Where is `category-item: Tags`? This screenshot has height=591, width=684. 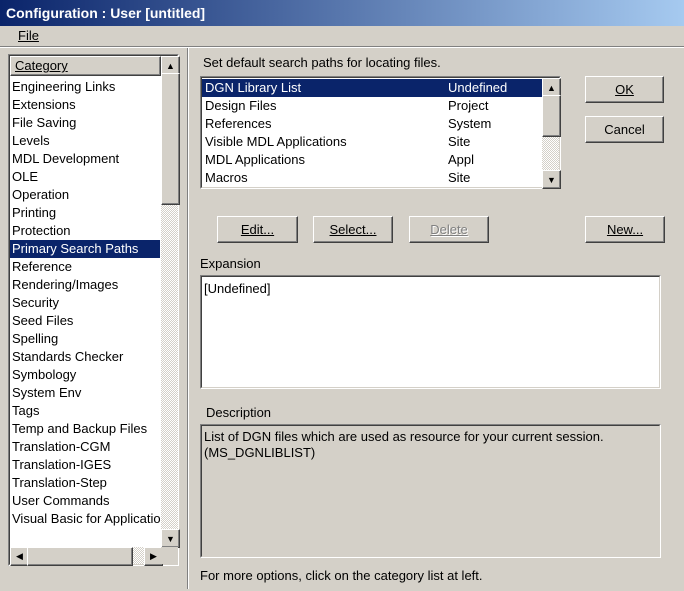 category-item: Tags is located at coordinates (85, 411).